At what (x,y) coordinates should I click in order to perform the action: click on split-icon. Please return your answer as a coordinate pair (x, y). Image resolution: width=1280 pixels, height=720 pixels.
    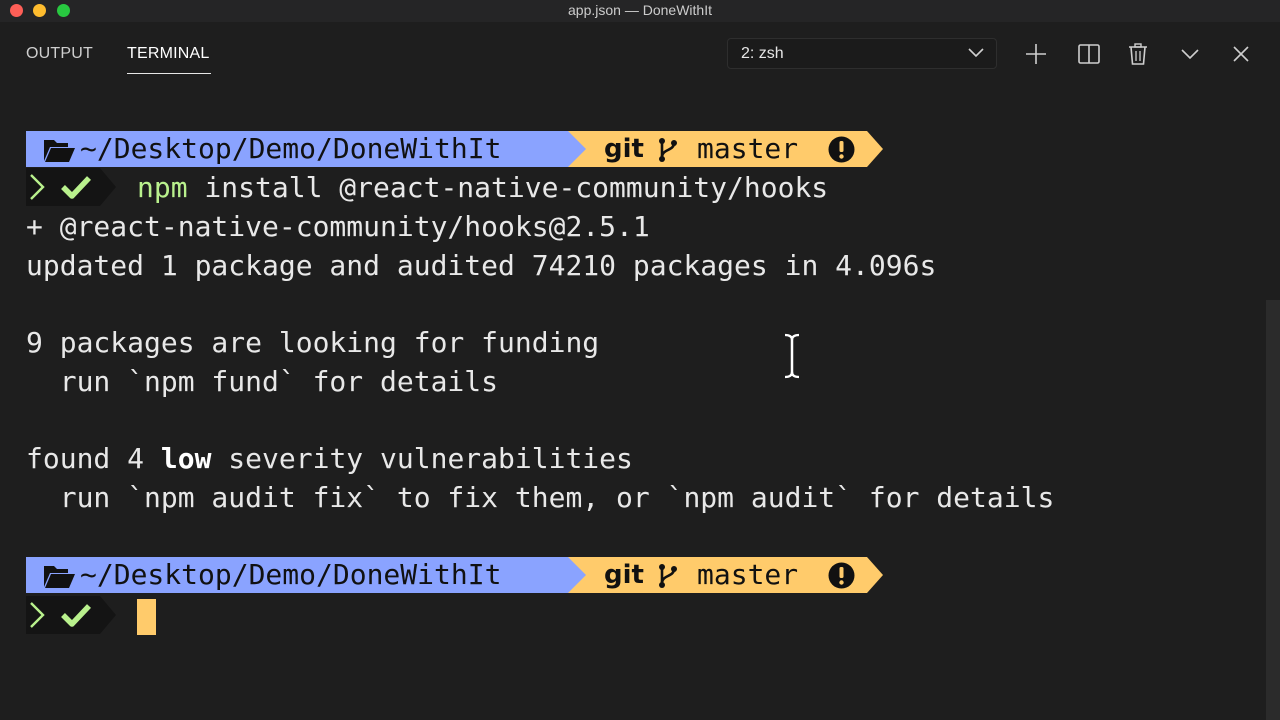
    Looking at the image, I should click on (1089, 54).